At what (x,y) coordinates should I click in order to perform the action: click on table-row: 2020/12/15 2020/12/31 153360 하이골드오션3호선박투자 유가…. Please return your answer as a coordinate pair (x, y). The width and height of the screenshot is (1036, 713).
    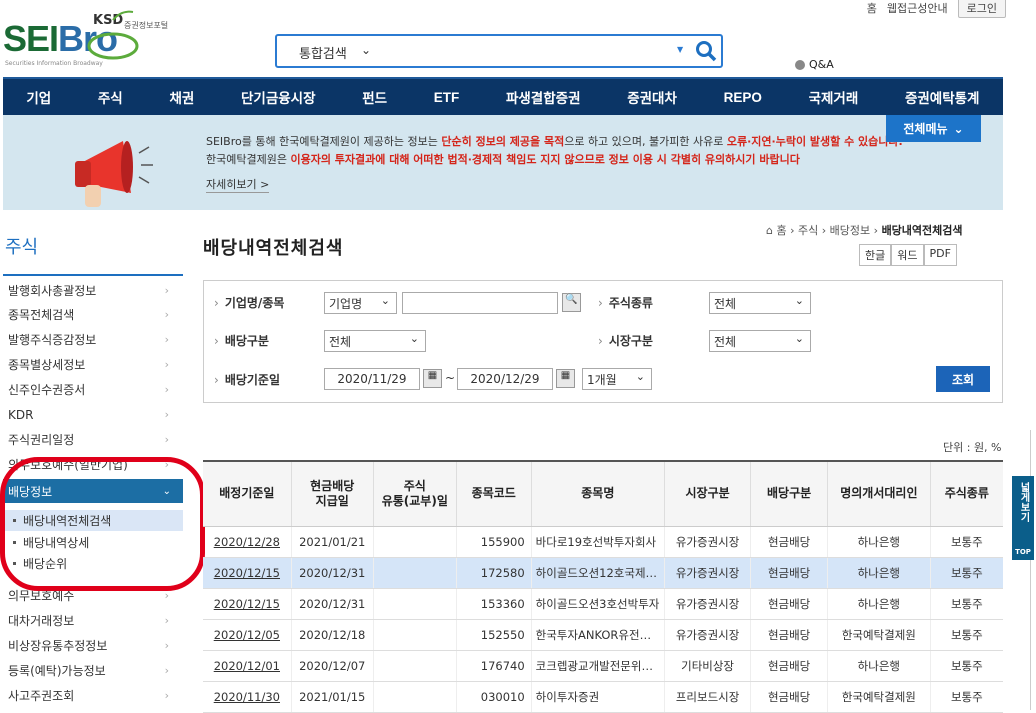
    Looking at the image, I should click on (603, 604).